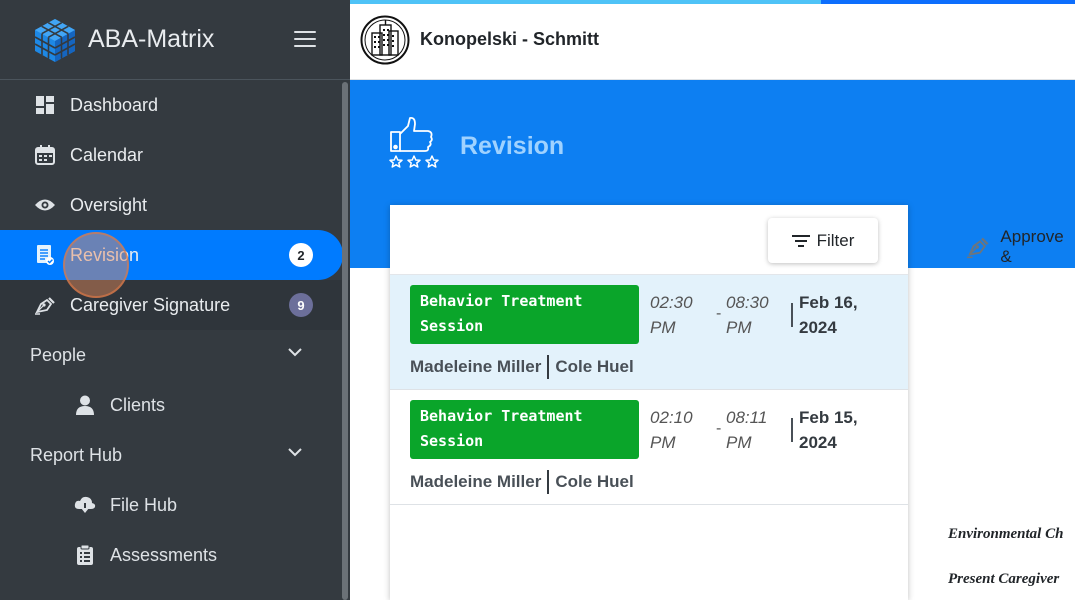  What do you see at coordinates (512, 146) in the screenshot?
I see `page-title: Revision` at bounding box center [512, 146].